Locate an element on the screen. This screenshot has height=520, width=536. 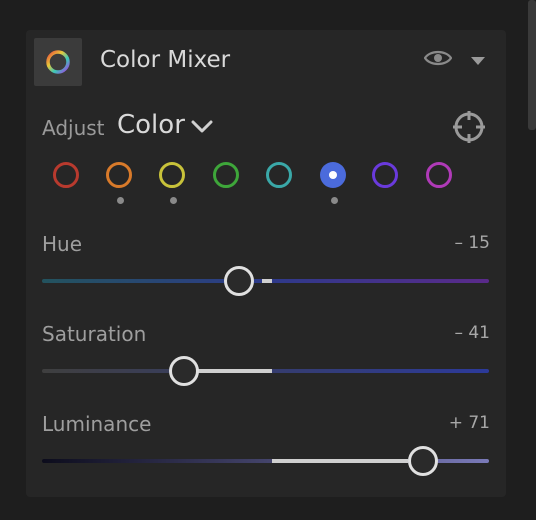
luminance-label: Luminance is located at coordinates (97, 424).